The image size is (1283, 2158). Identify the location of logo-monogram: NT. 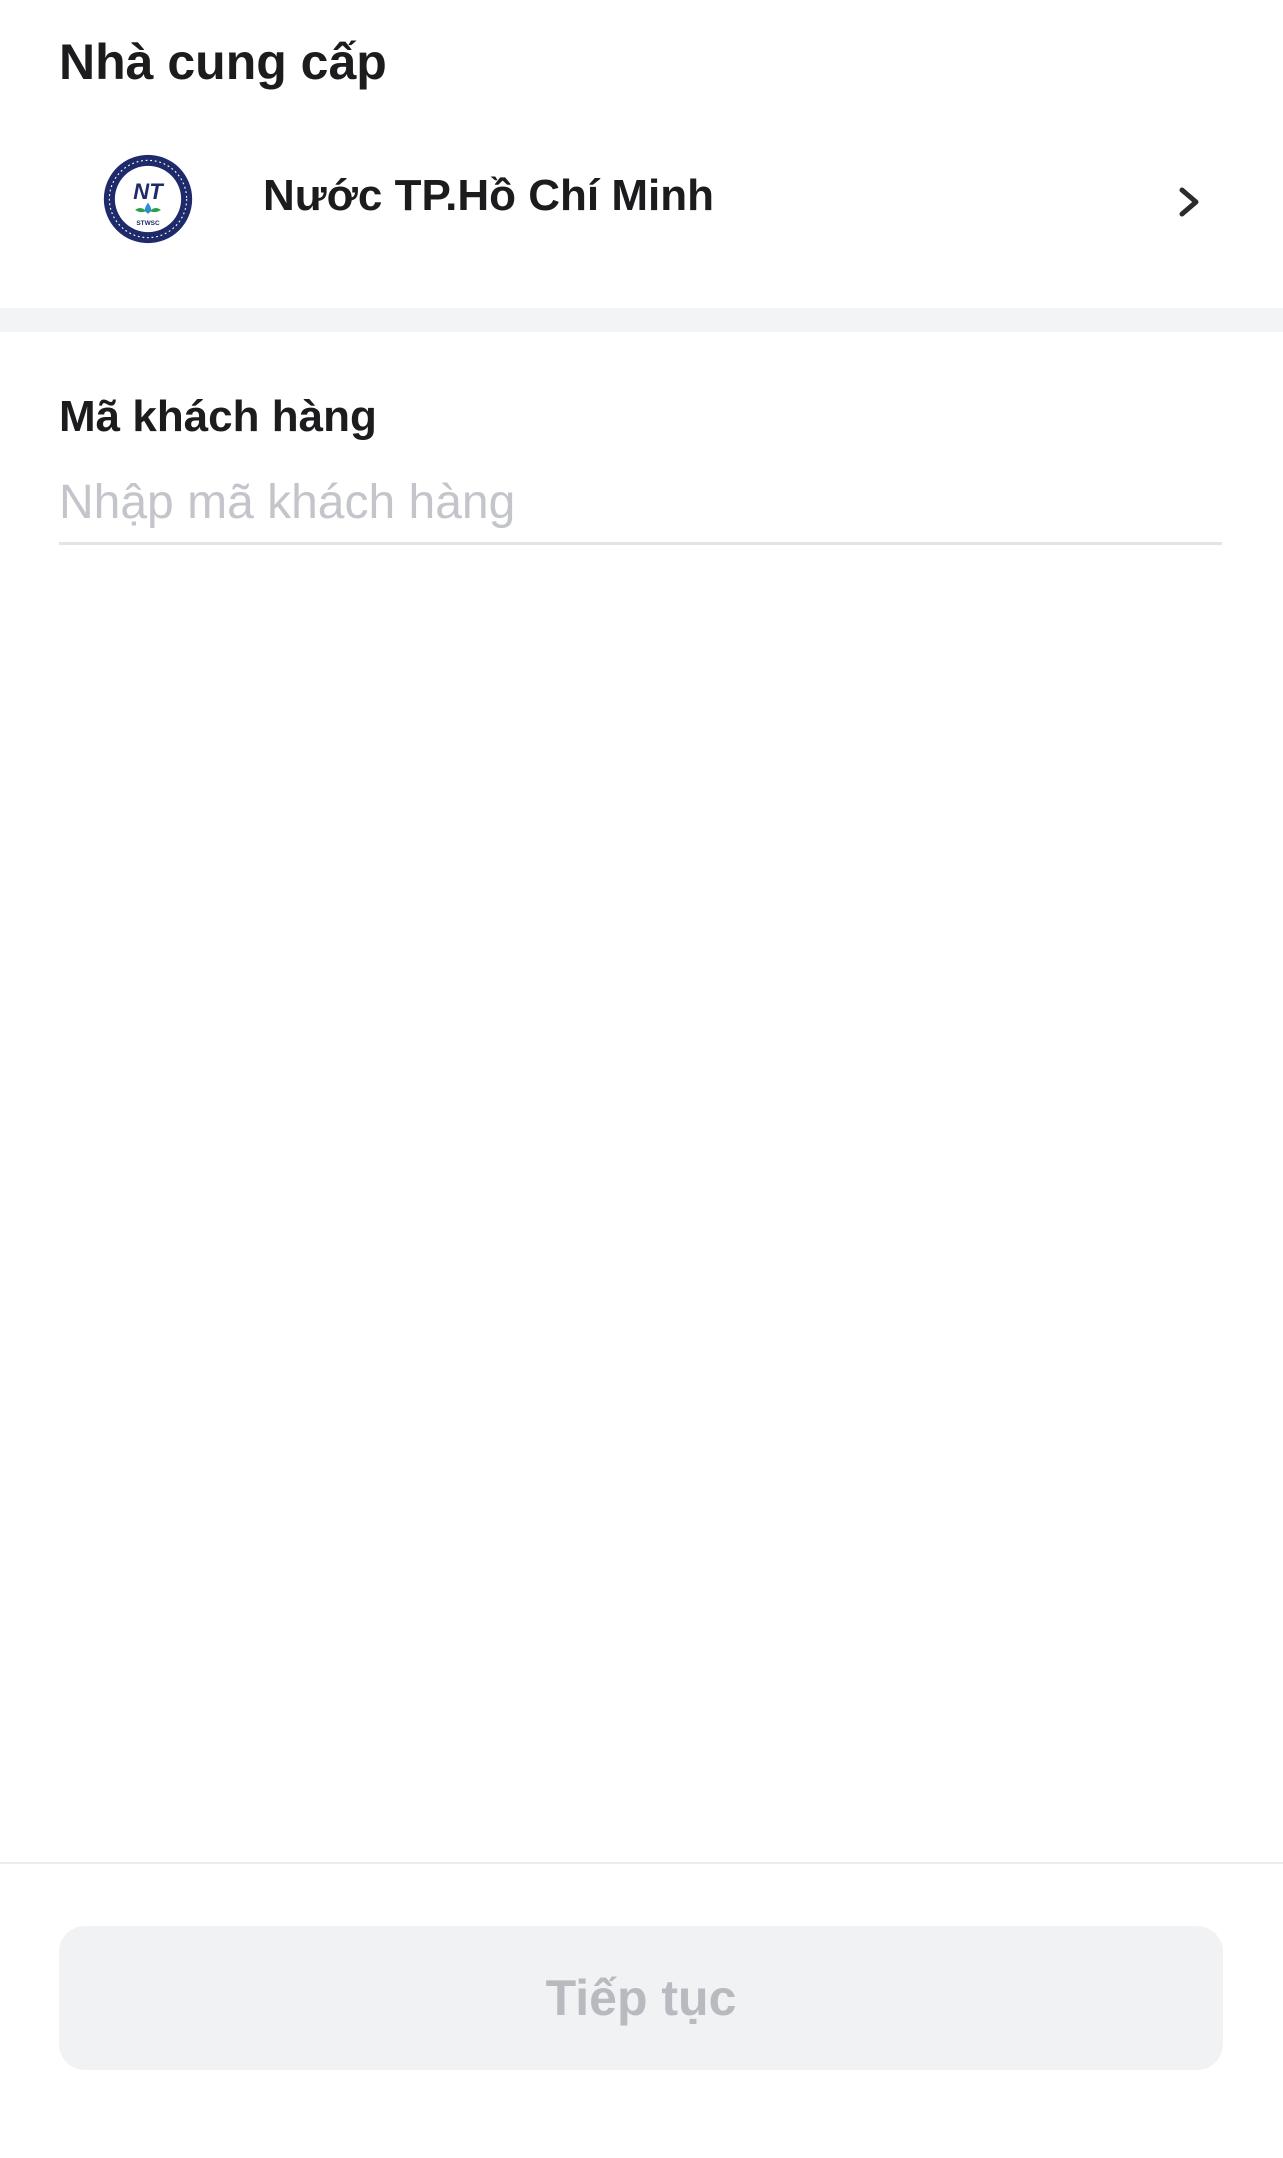
(149, 191).